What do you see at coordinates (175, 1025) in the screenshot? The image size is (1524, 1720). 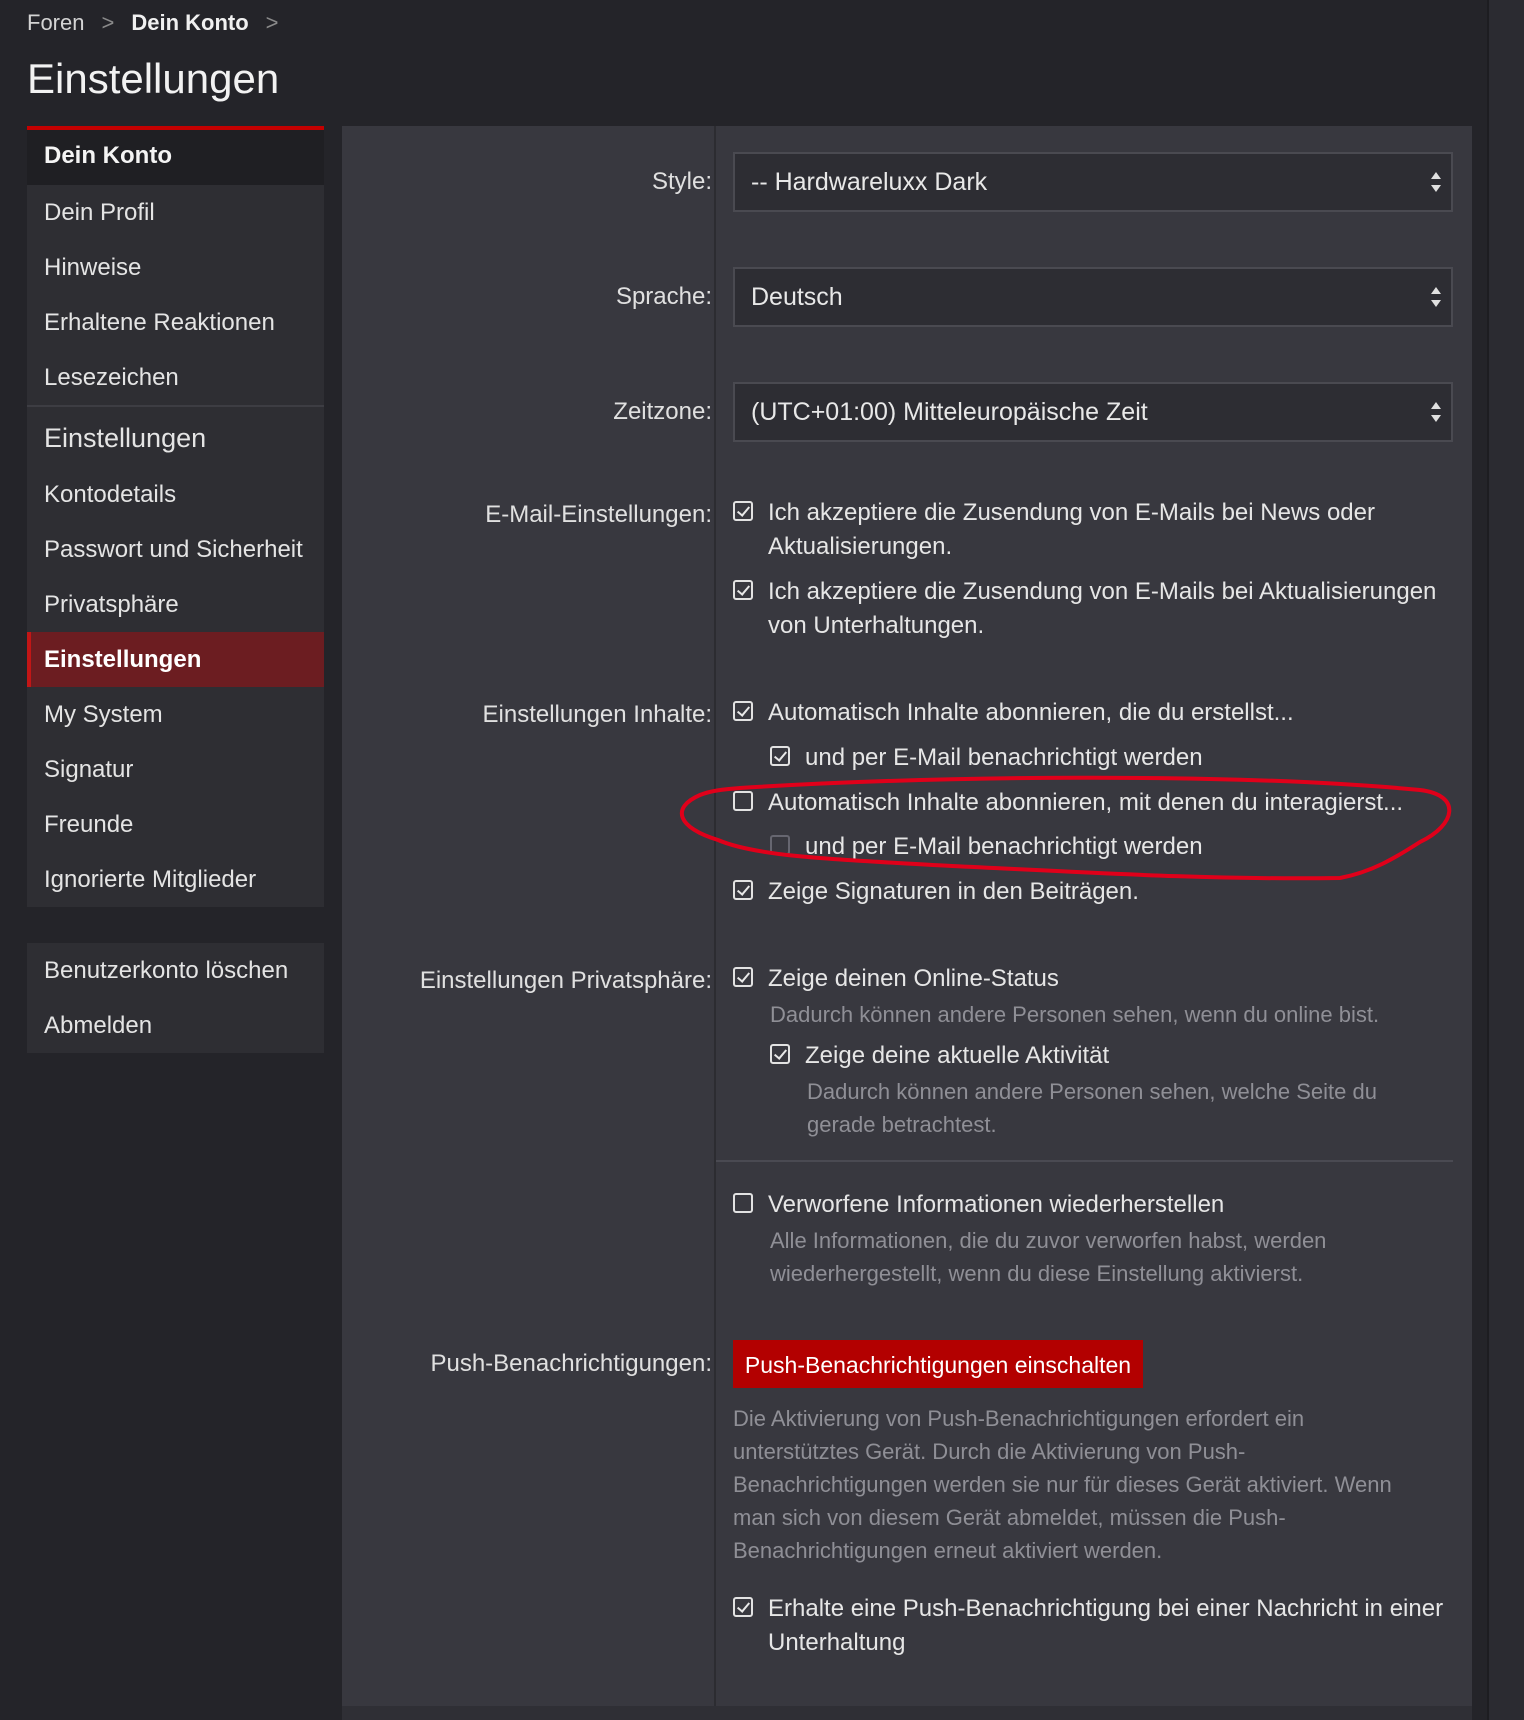 I see `sidebar-item-abmelden: Abmelden` at bounding box center [175, 1025].